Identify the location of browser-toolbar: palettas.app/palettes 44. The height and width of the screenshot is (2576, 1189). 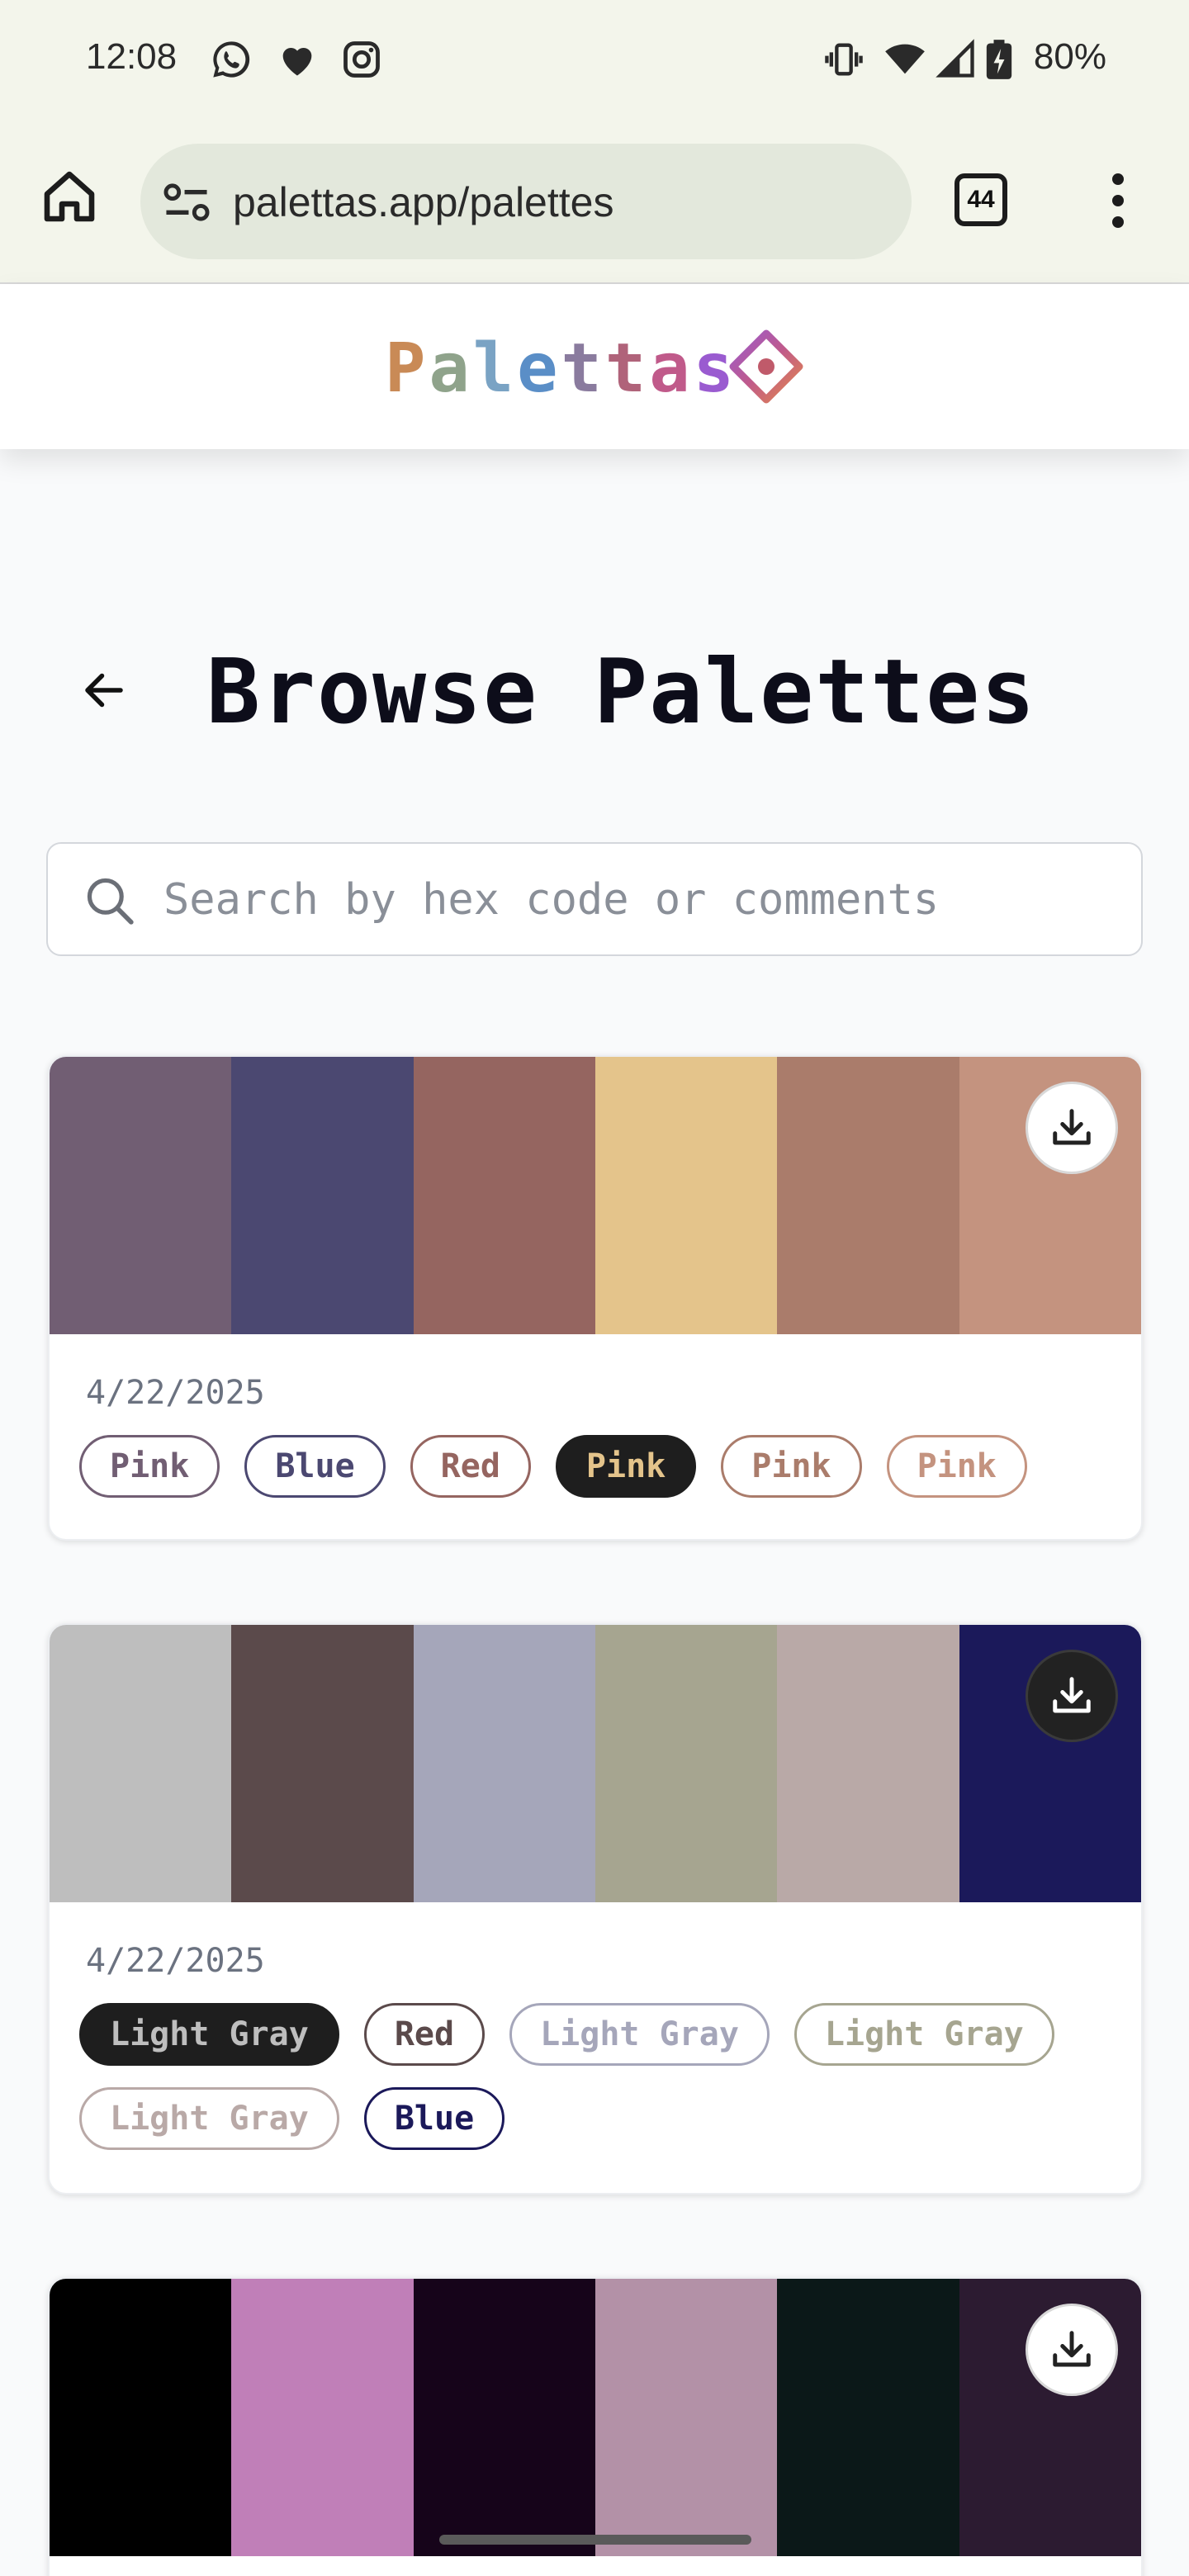
(594, 200).